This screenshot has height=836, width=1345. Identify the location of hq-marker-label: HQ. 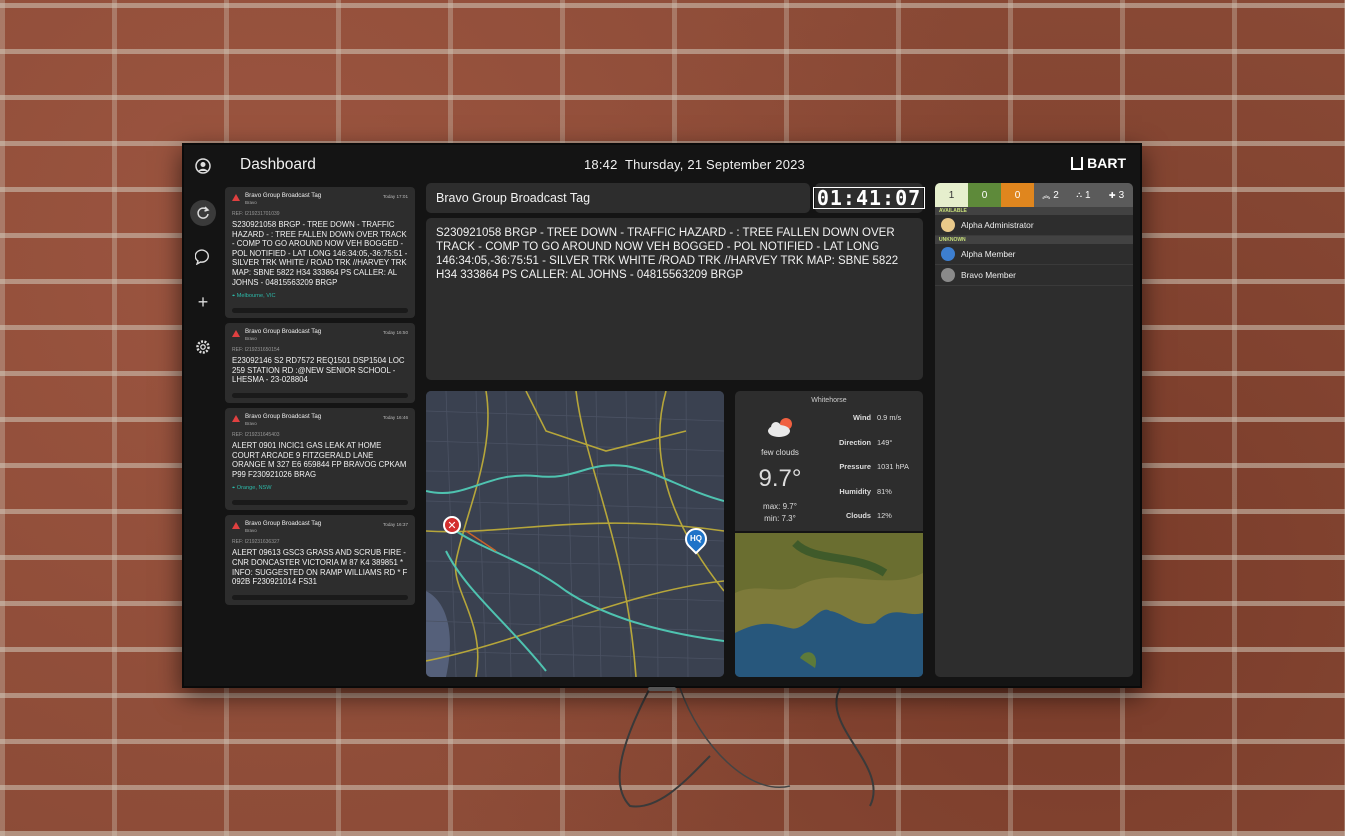
(696, 538).